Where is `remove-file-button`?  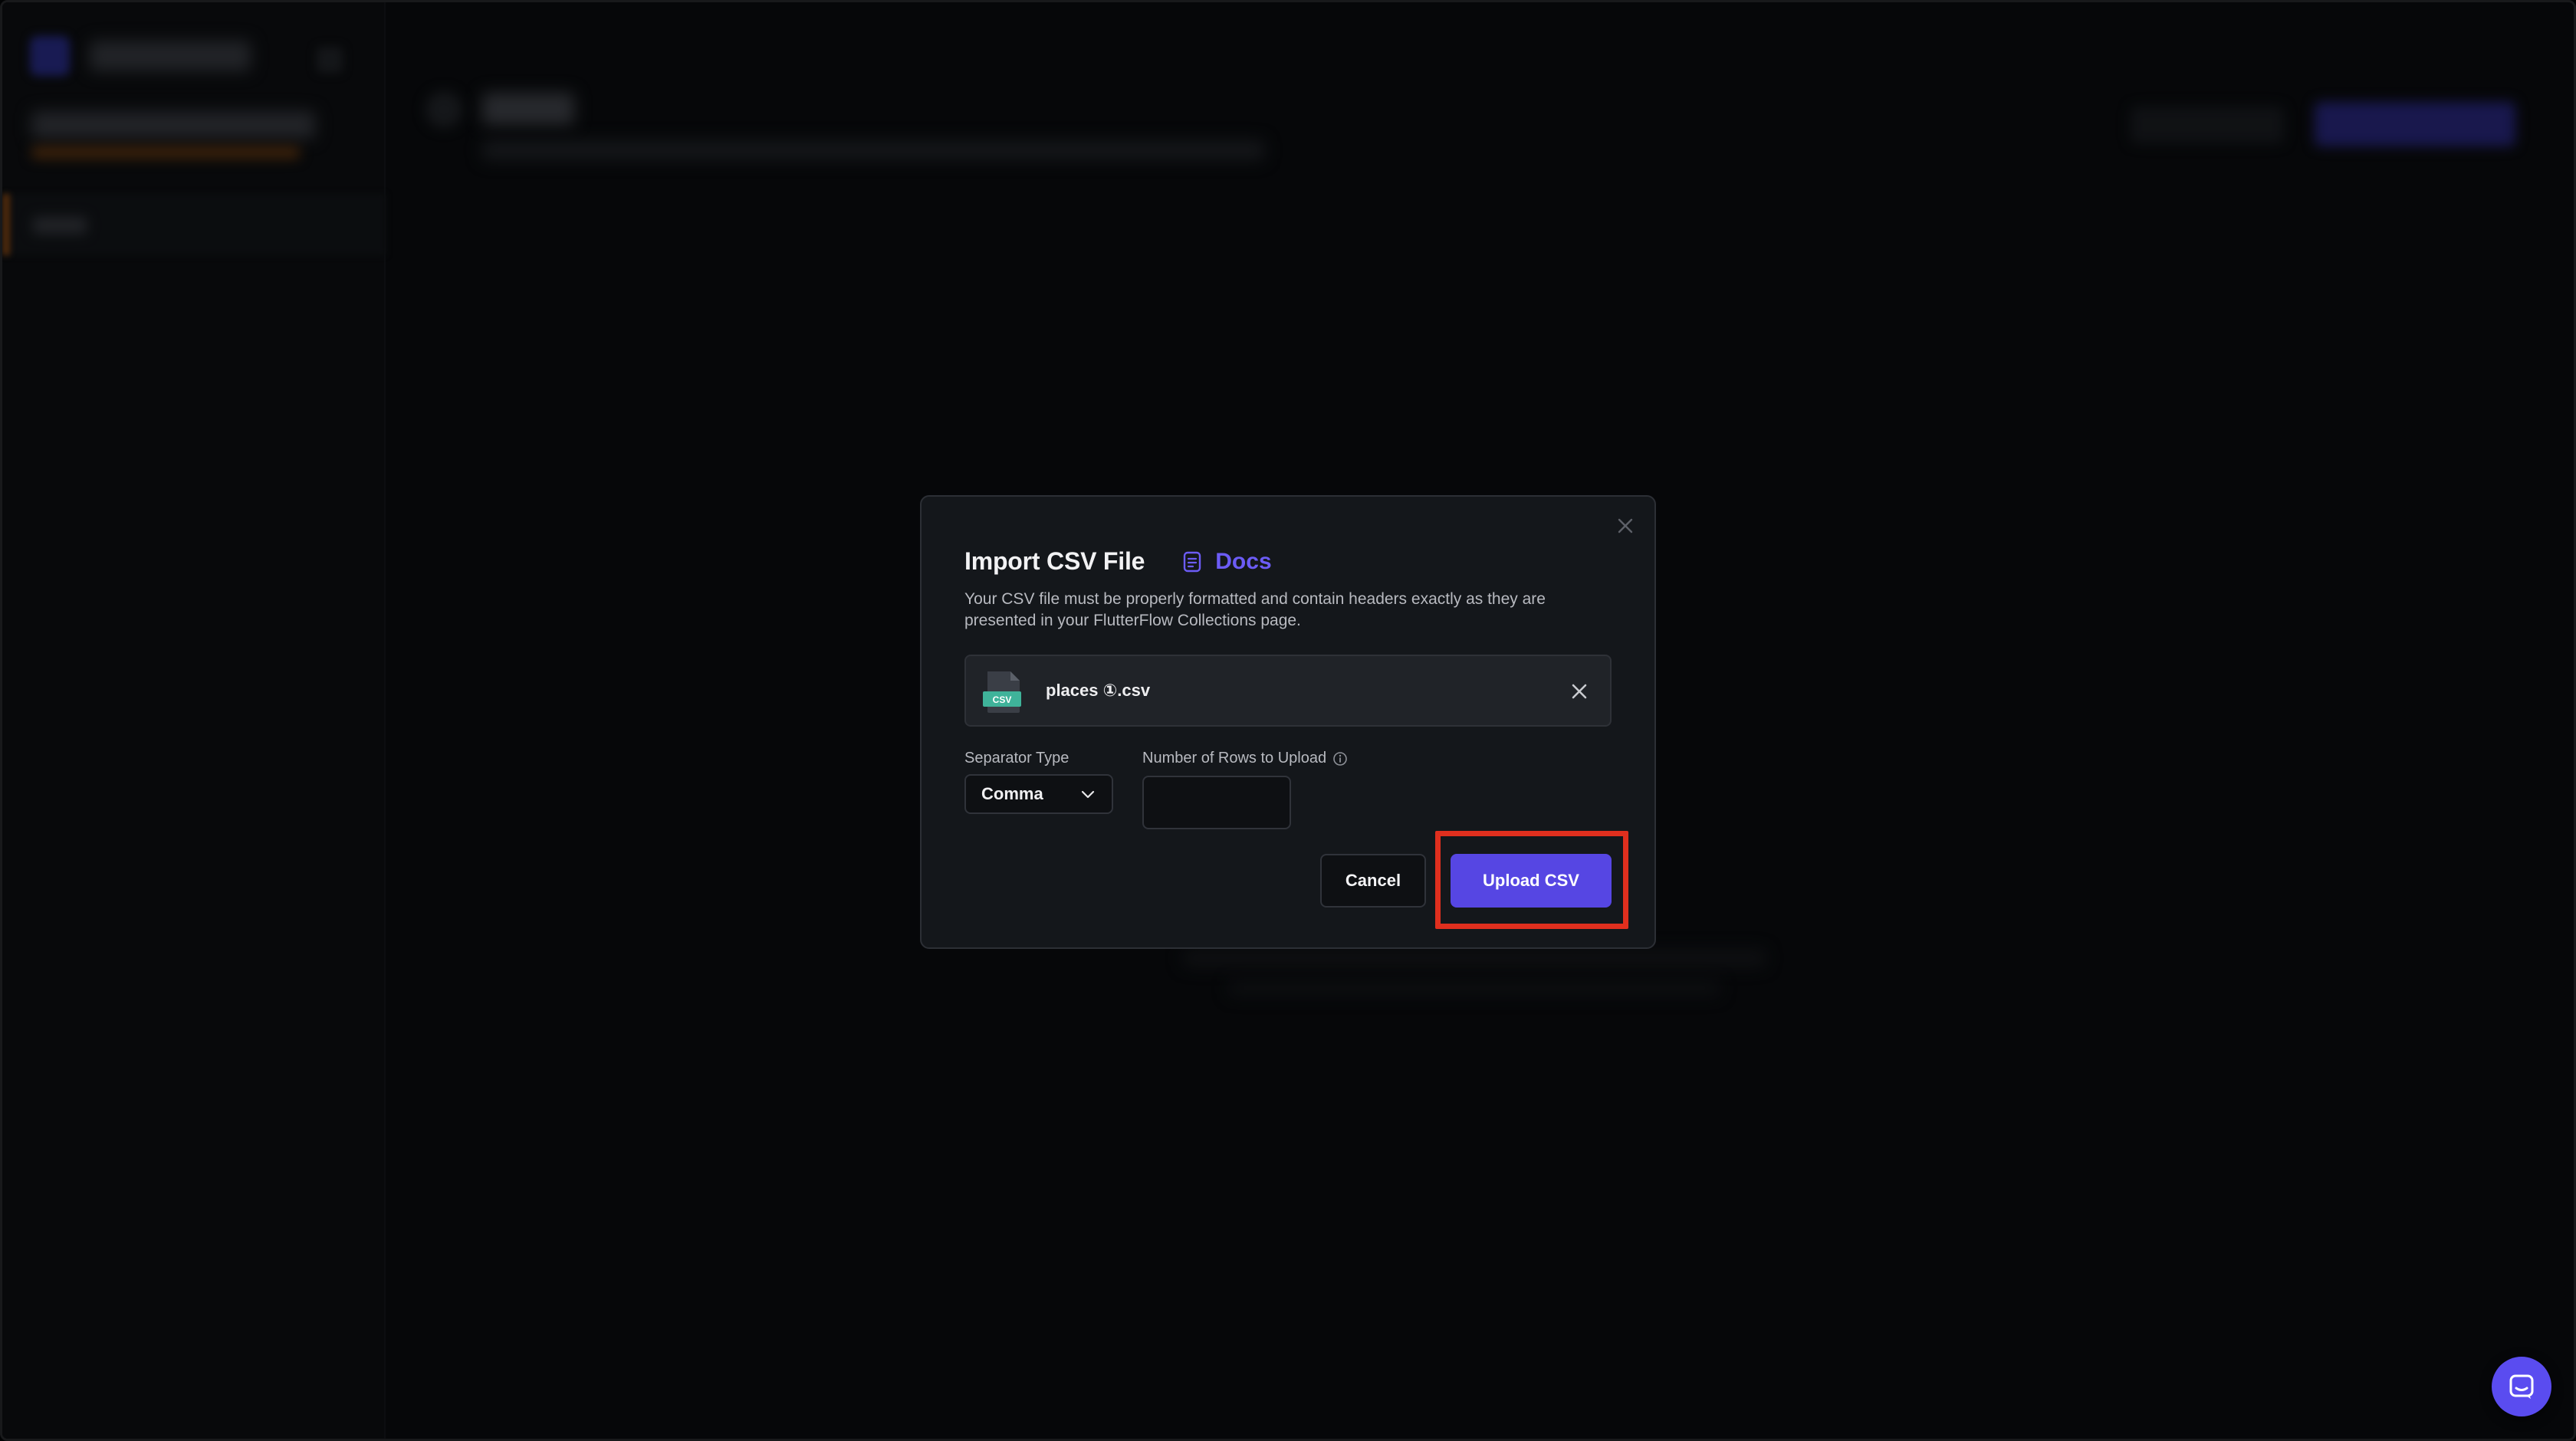 remove-file-button is located at coordinates (1579, 691).